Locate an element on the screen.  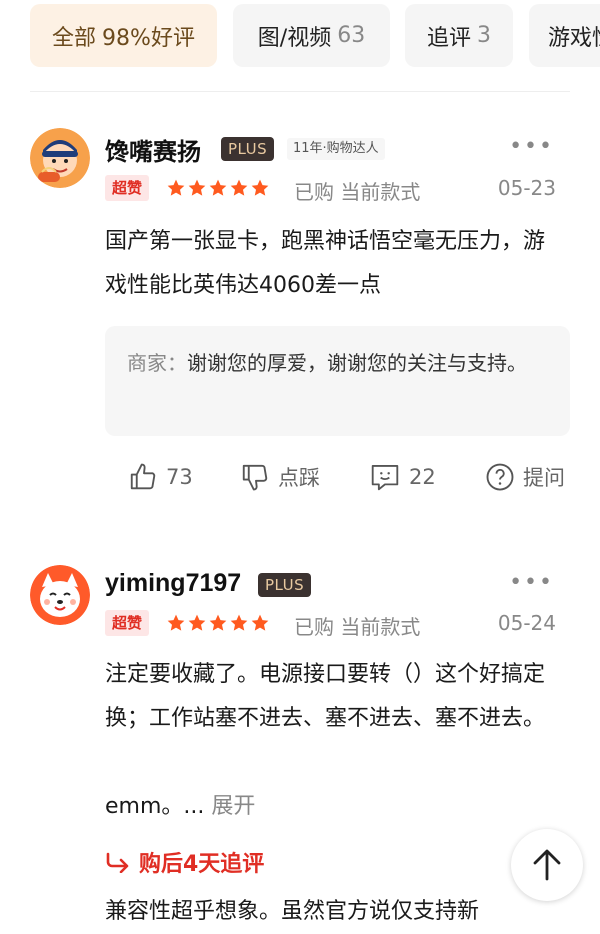
review-text-tail: emm。... 展开 is located at coordinates (335, 807).